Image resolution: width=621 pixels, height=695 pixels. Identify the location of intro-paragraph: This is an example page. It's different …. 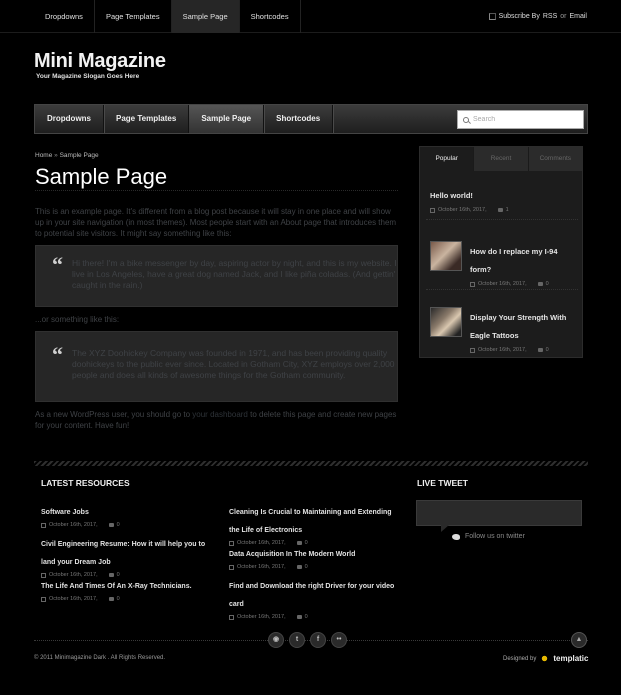
(216, 222).